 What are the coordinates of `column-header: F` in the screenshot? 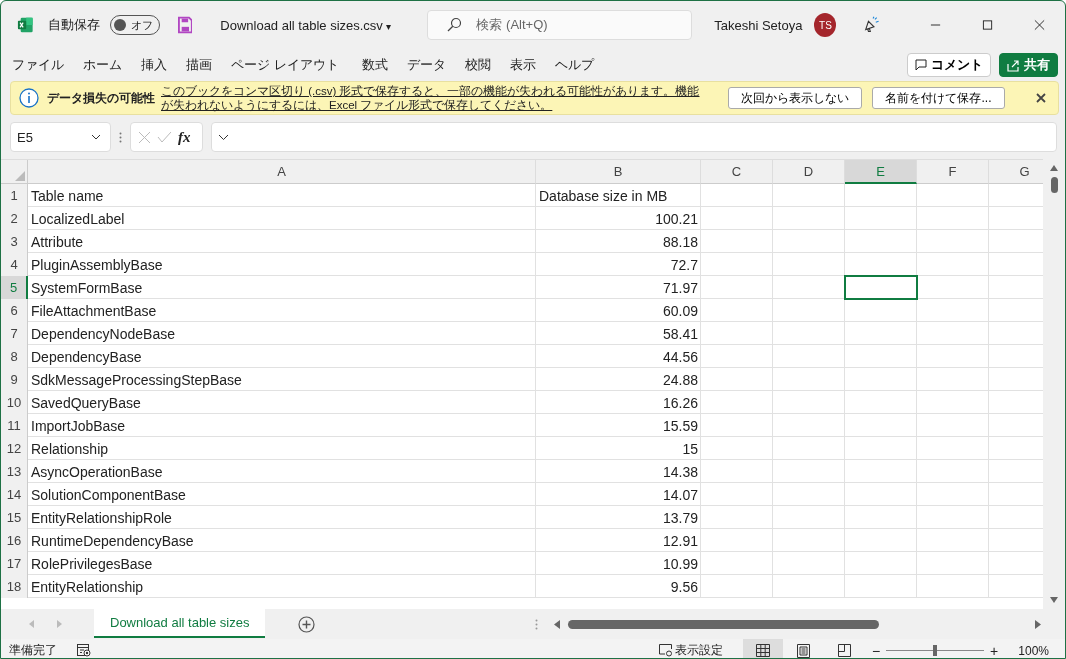 It's located at (953, 172).